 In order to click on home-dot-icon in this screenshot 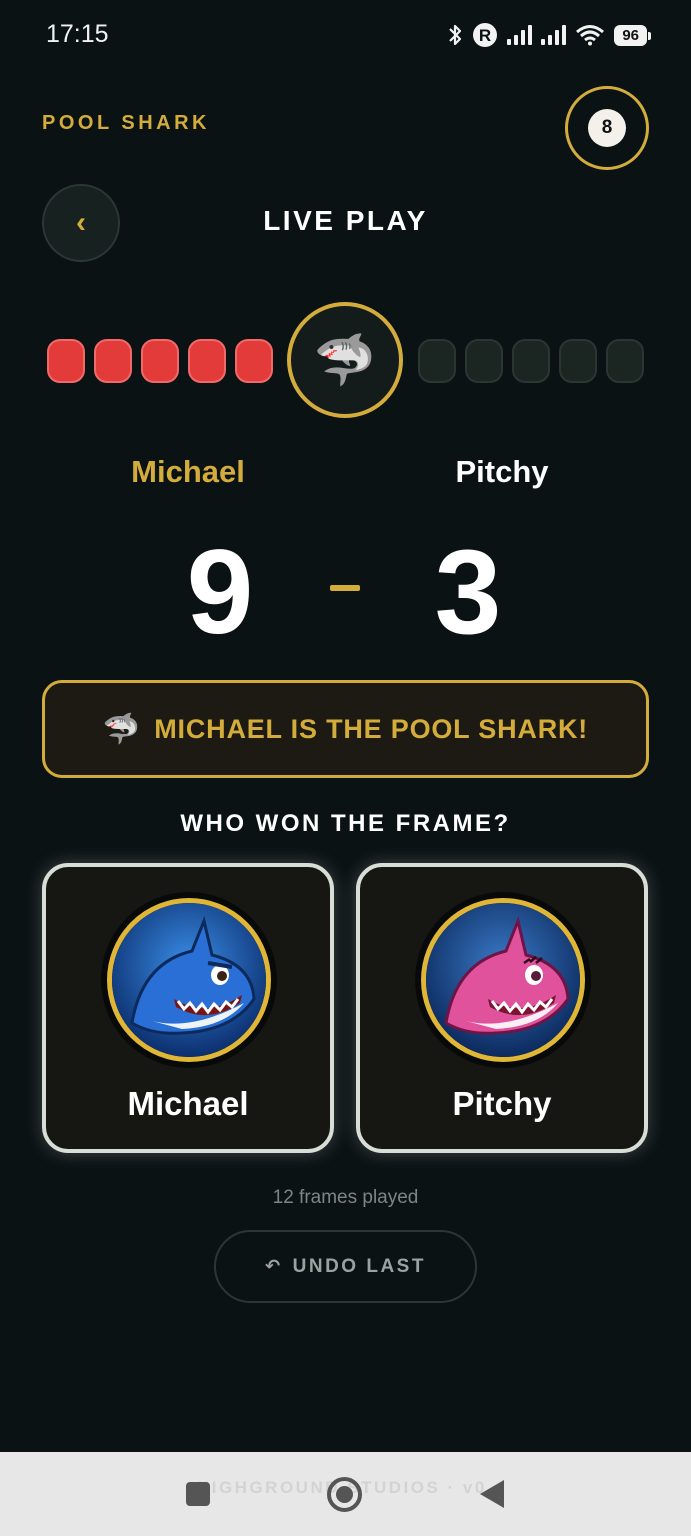, I will do `click(344, 1494)`.